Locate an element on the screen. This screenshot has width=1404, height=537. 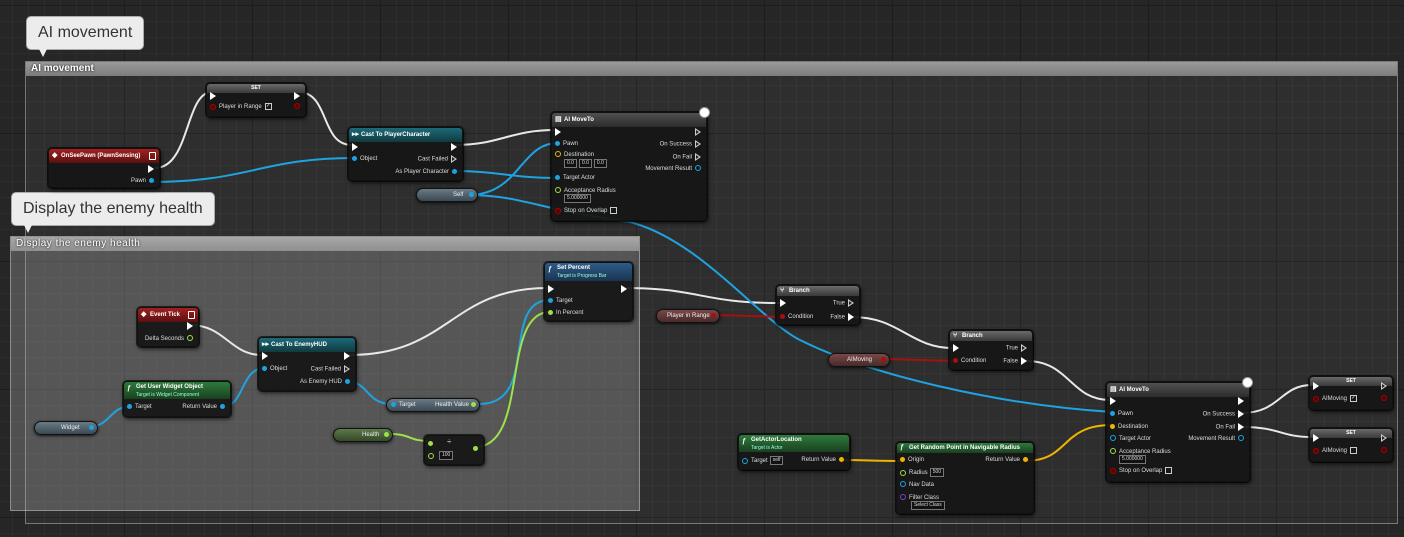
movement-result-pin: Movement Result is located at coordinates (1217, 439).